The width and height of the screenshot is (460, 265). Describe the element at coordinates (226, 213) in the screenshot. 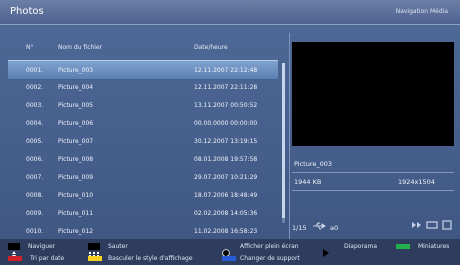

I see `row-datetime: 02.02.2008 14:05:36` at that location.